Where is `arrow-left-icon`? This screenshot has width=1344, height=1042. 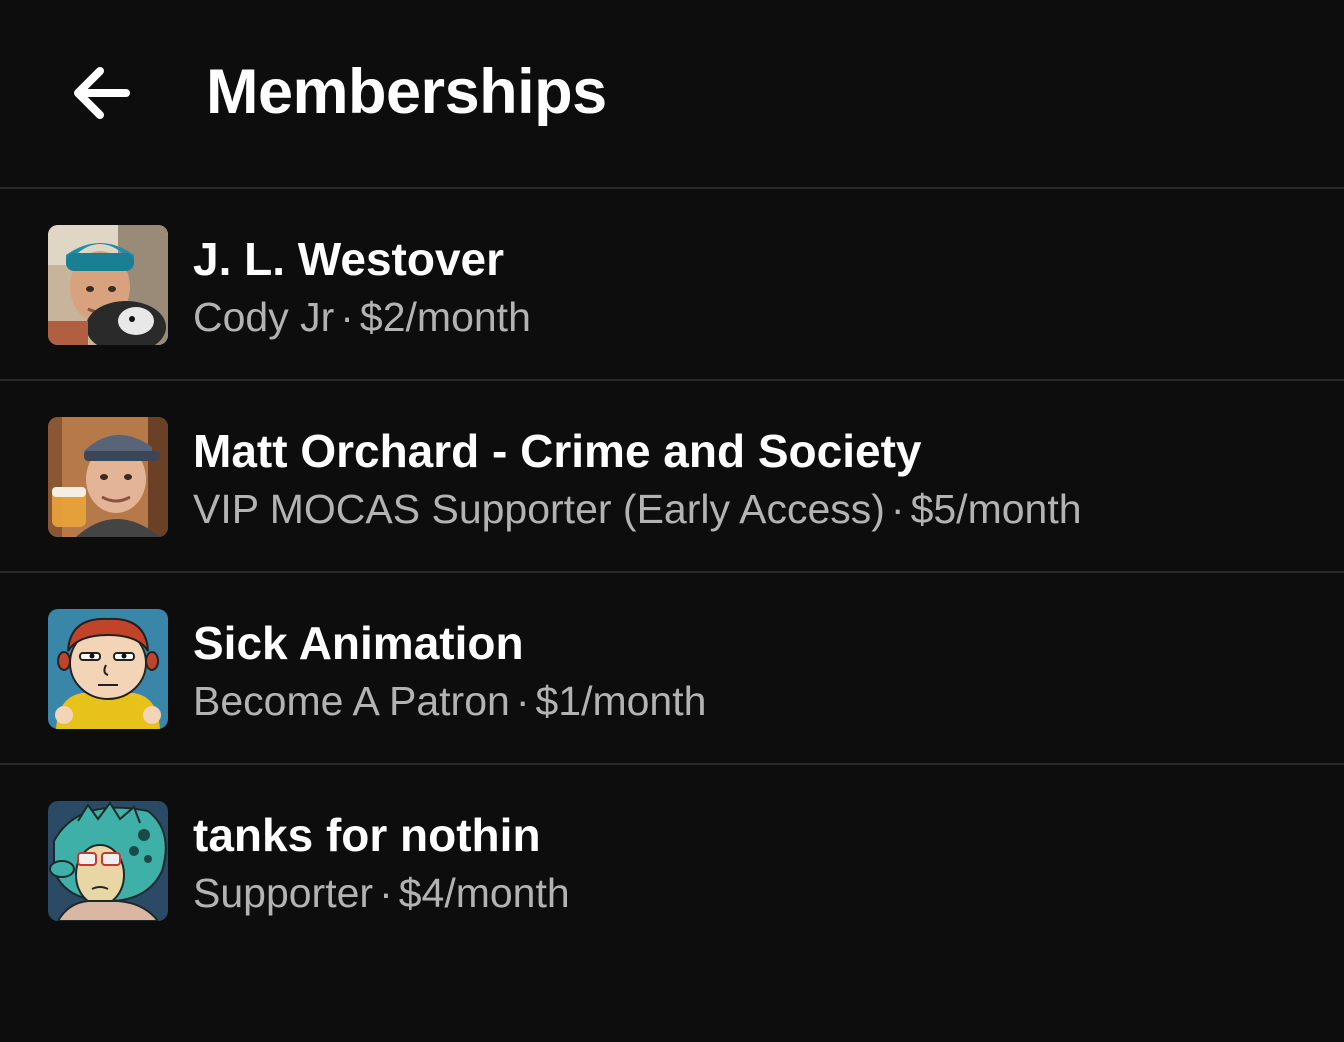
arrow-left-icon is located at coordinates (102, 93).